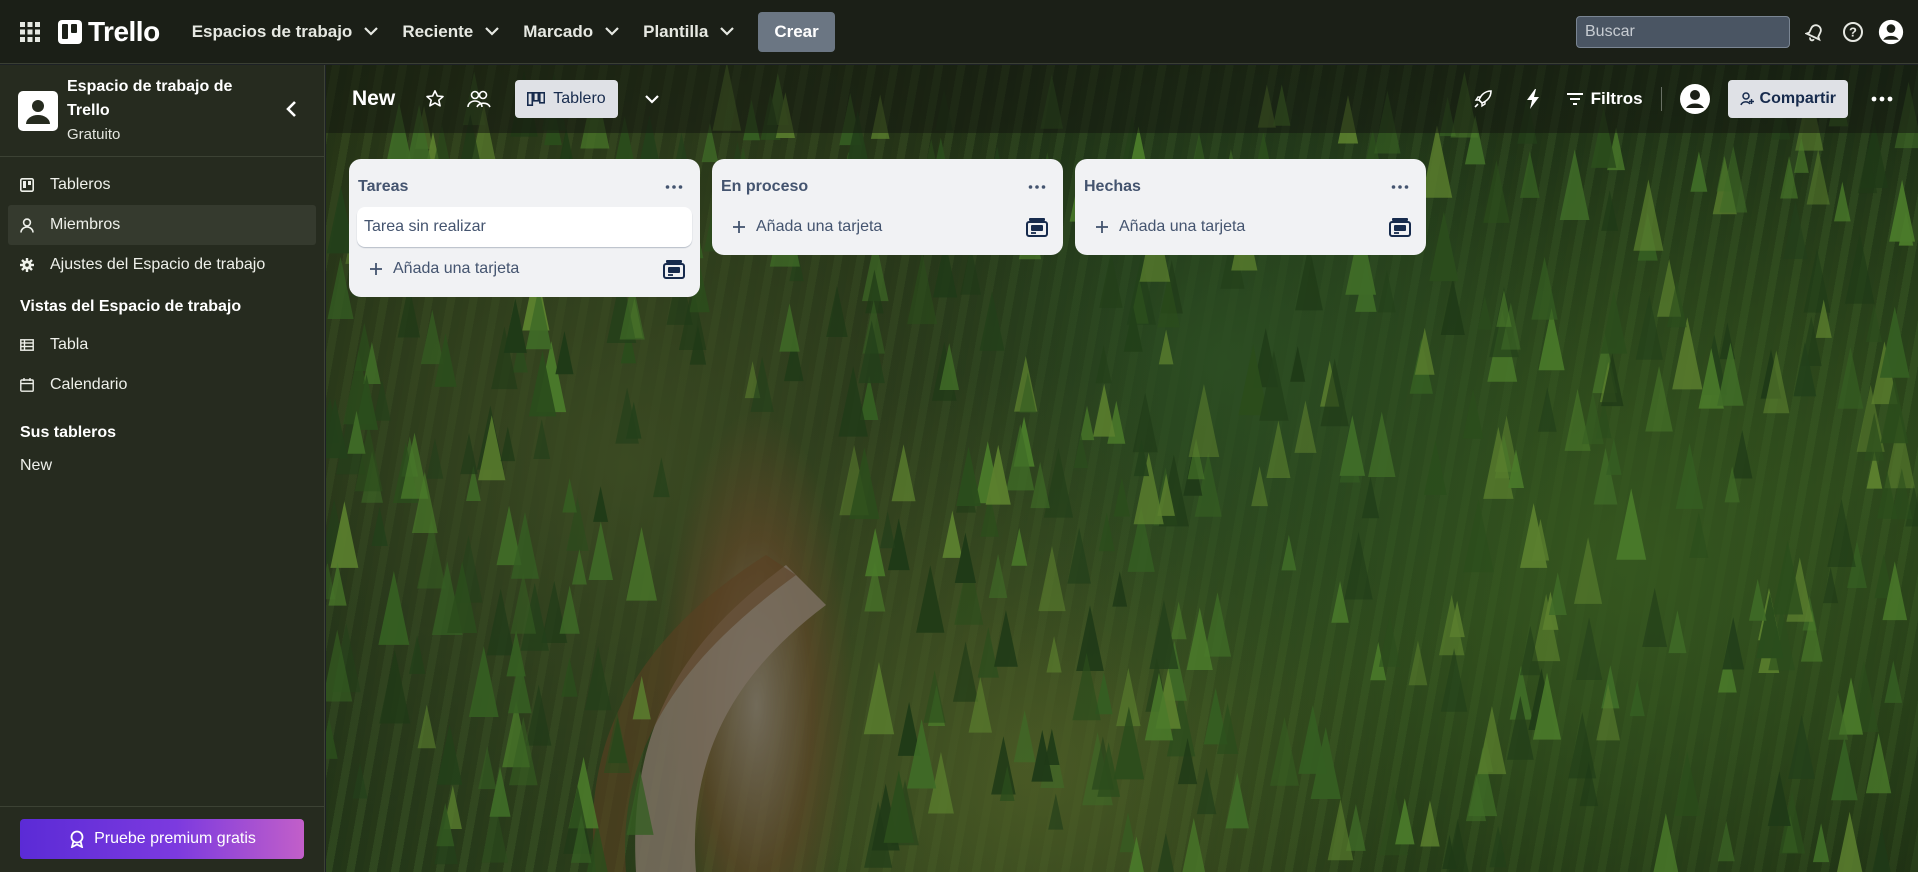 Image resolution: width=1918 pixels, height=872 pixels. I want to click on member-avatar, so click(1694, 99).